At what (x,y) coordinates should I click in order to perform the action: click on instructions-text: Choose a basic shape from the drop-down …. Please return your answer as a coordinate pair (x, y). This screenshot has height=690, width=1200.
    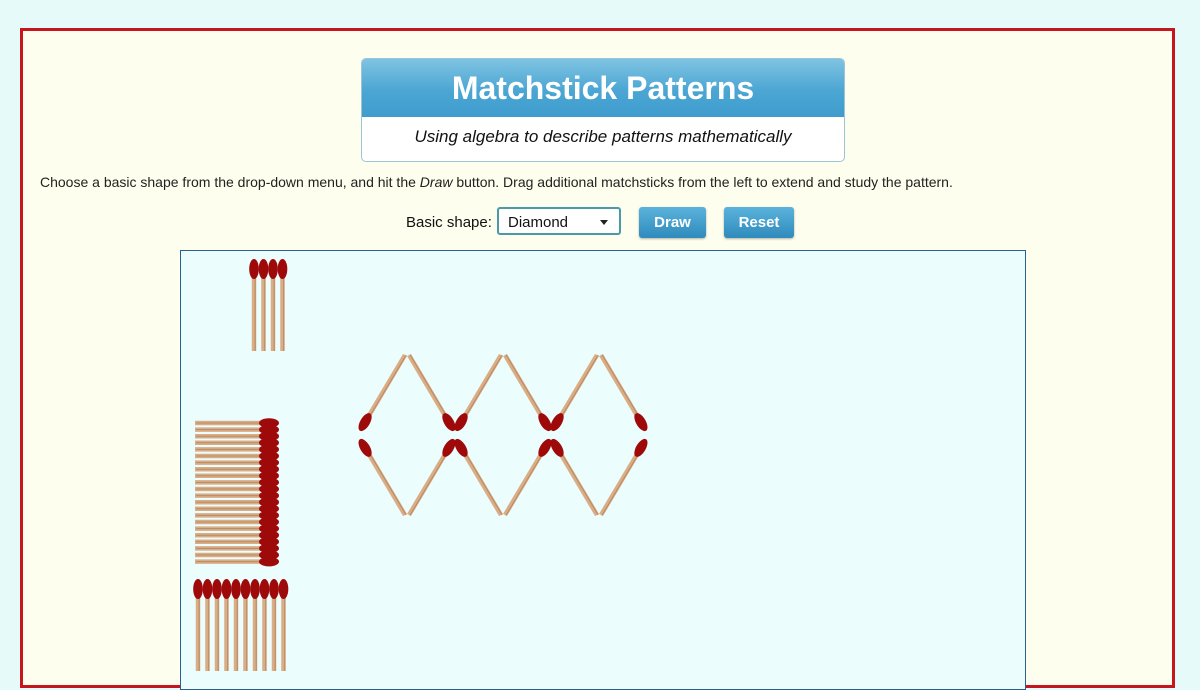
    Looking at the image, I should click on (496, 182).